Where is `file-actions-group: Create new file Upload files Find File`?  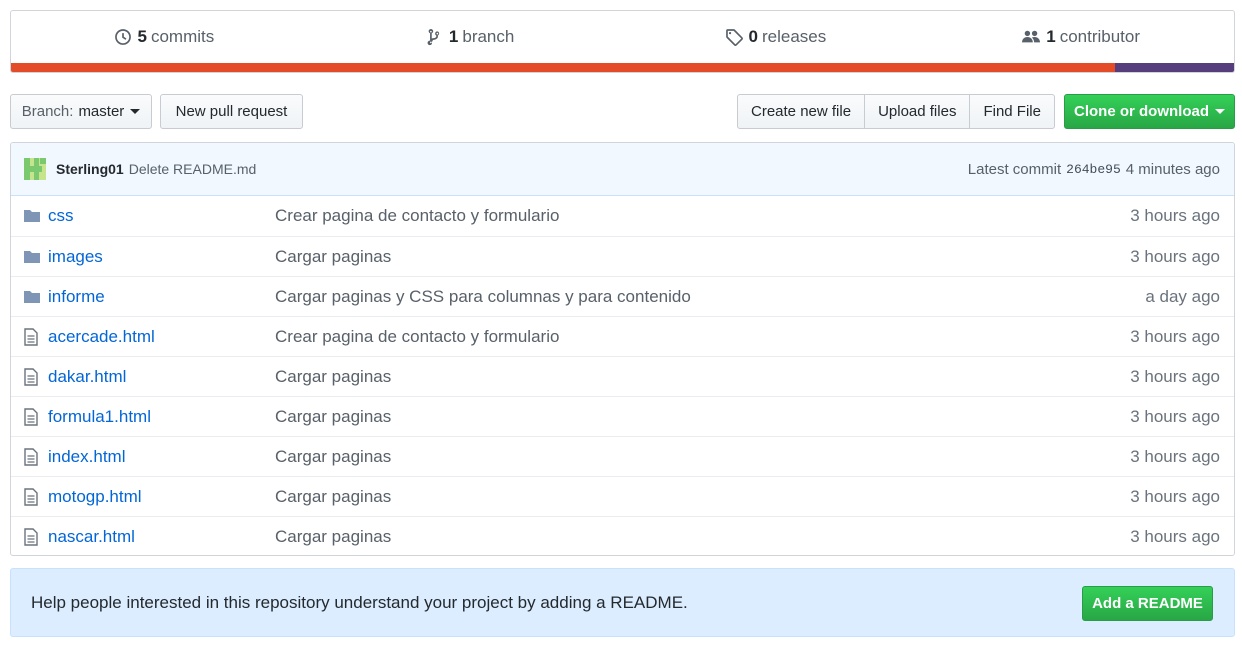
file-actions-group: Create new file Upload files Find File is located at coordinates (896, 111).